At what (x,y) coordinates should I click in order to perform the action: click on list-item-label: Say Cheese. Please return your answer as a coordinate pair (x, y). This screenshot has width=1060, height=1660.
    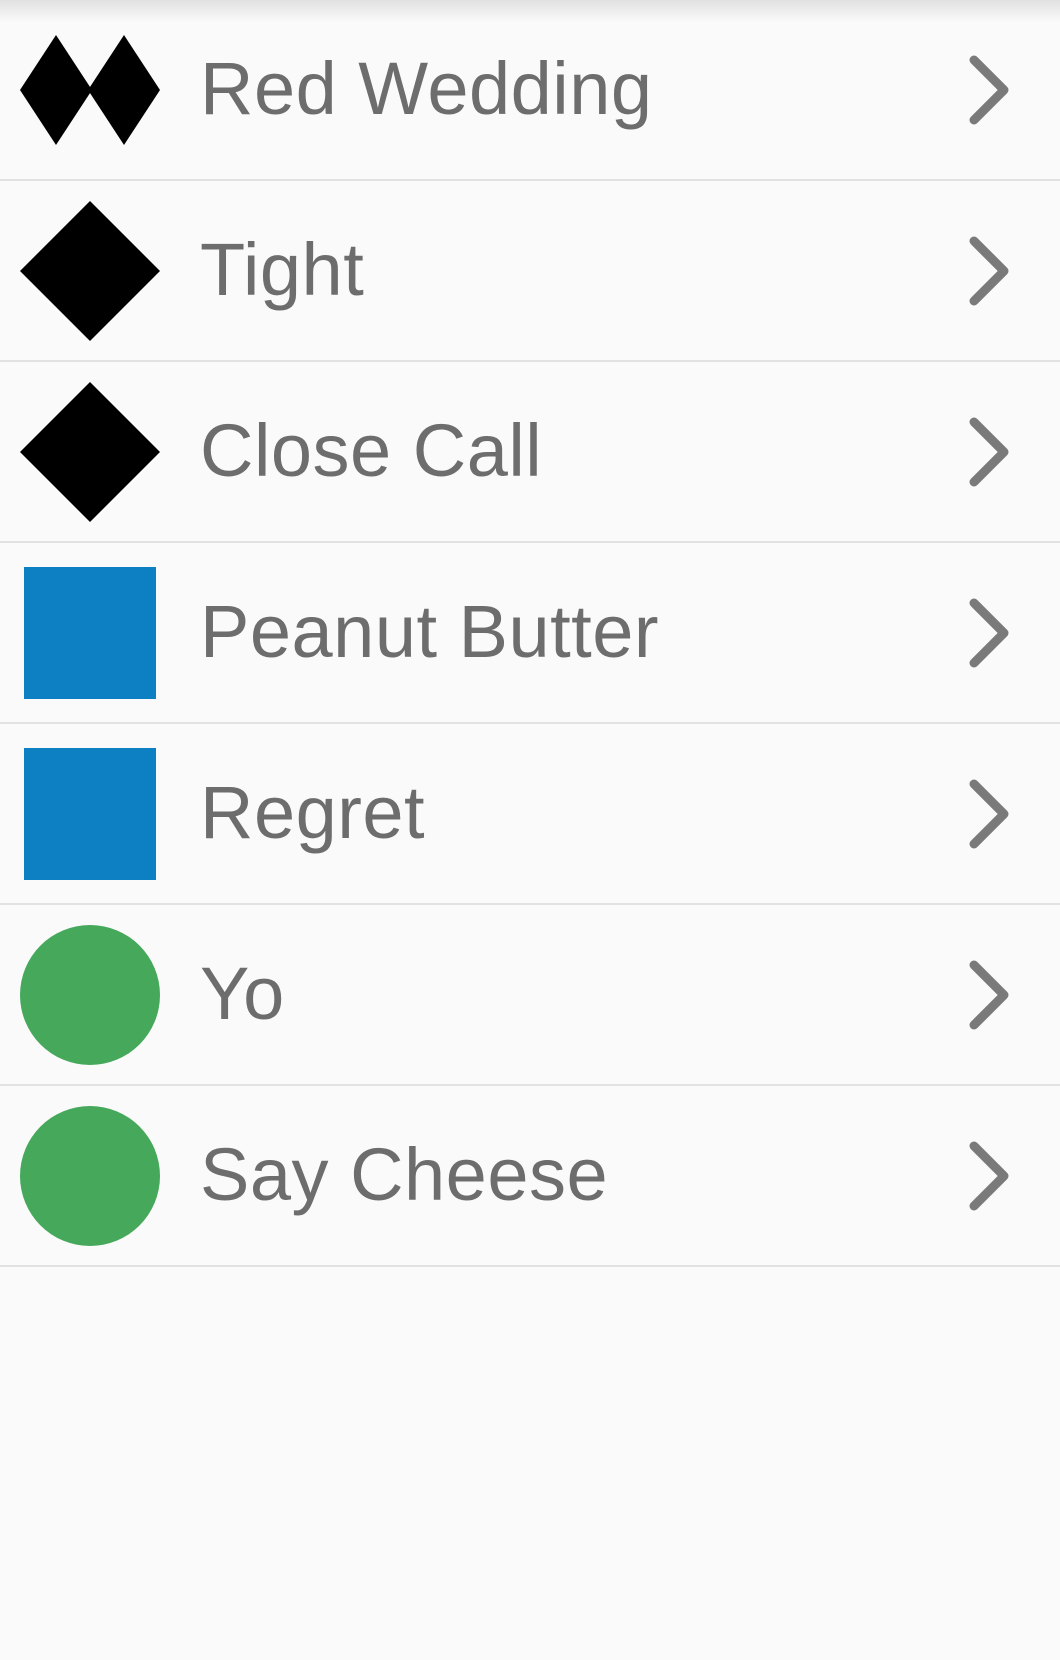
    Looking at the image, I should click on (404, 1174).